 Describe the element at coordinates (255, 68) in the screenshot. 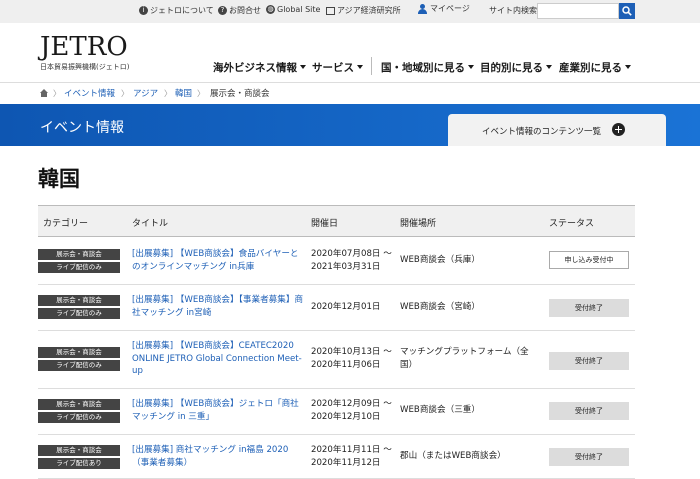

I see `gnav-label: 海外ビジネス情報` at that location.